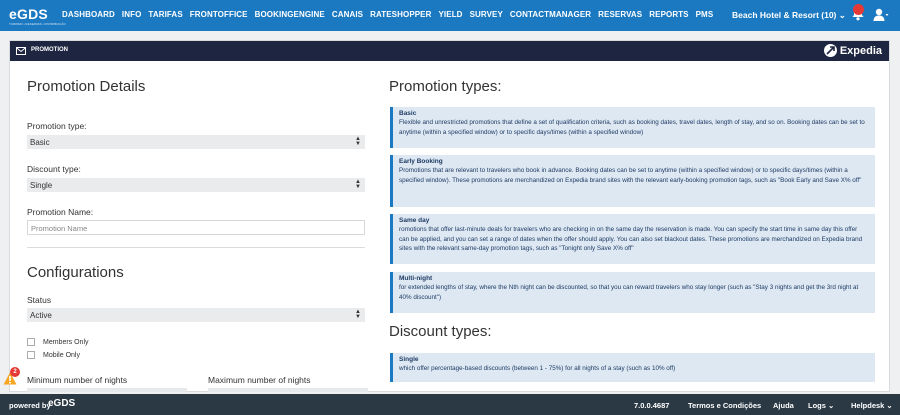  I want to click on mobile-only-checkbox, so click(31, 355).